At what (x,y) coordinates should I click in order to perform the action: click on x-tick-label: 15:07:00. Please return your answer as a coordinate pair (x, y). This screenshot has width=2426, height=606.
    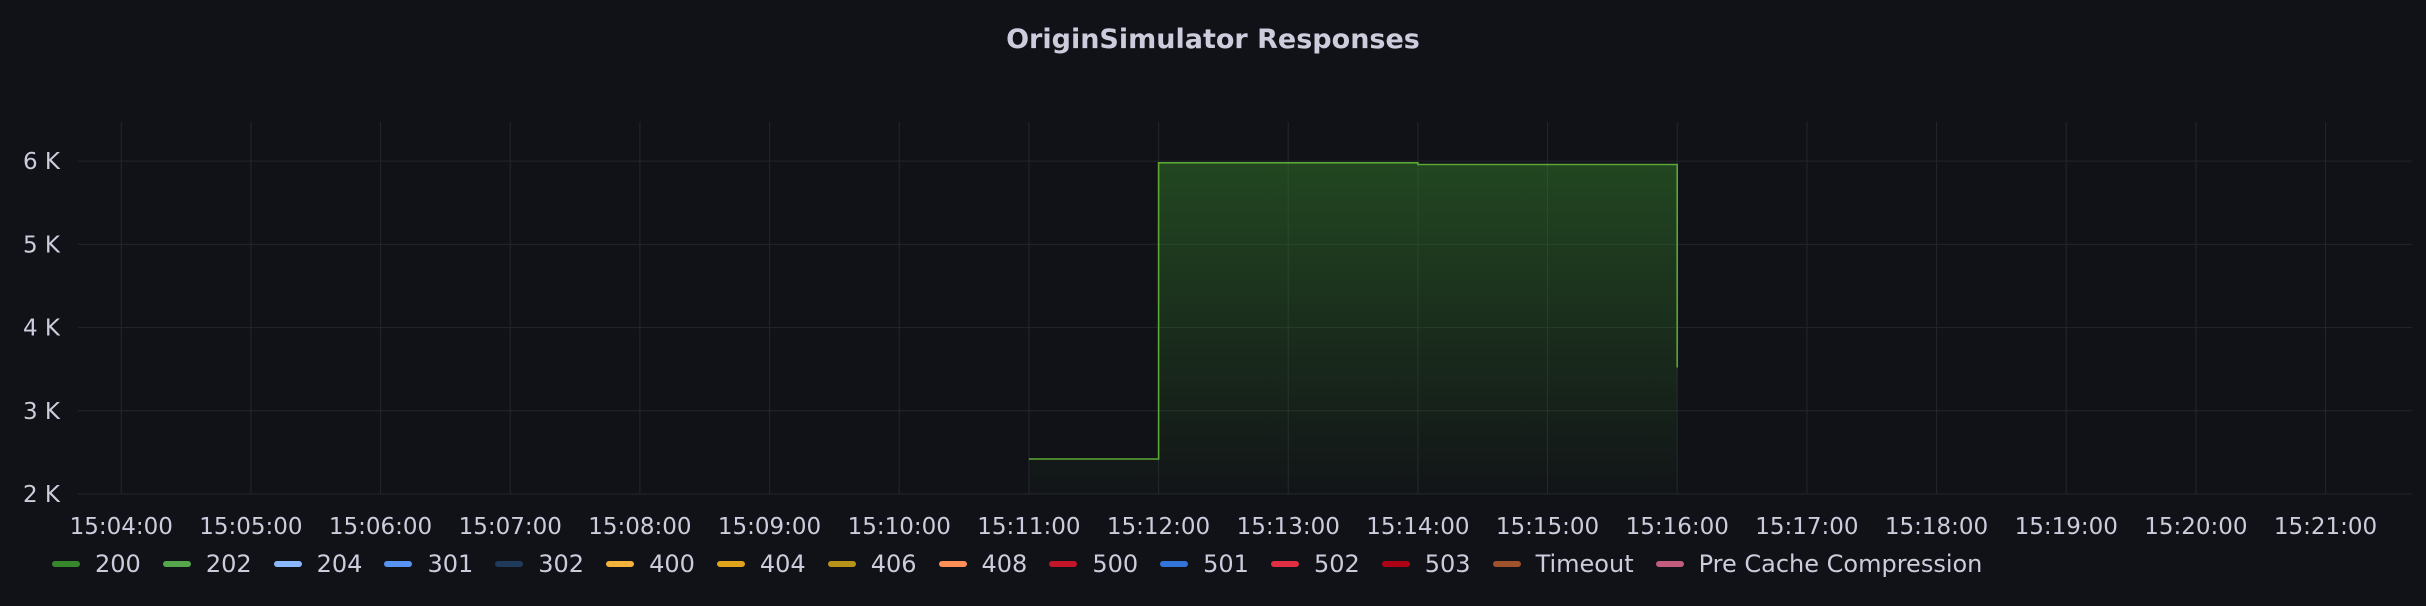
    Looking at the image, I should click on (510, 527).